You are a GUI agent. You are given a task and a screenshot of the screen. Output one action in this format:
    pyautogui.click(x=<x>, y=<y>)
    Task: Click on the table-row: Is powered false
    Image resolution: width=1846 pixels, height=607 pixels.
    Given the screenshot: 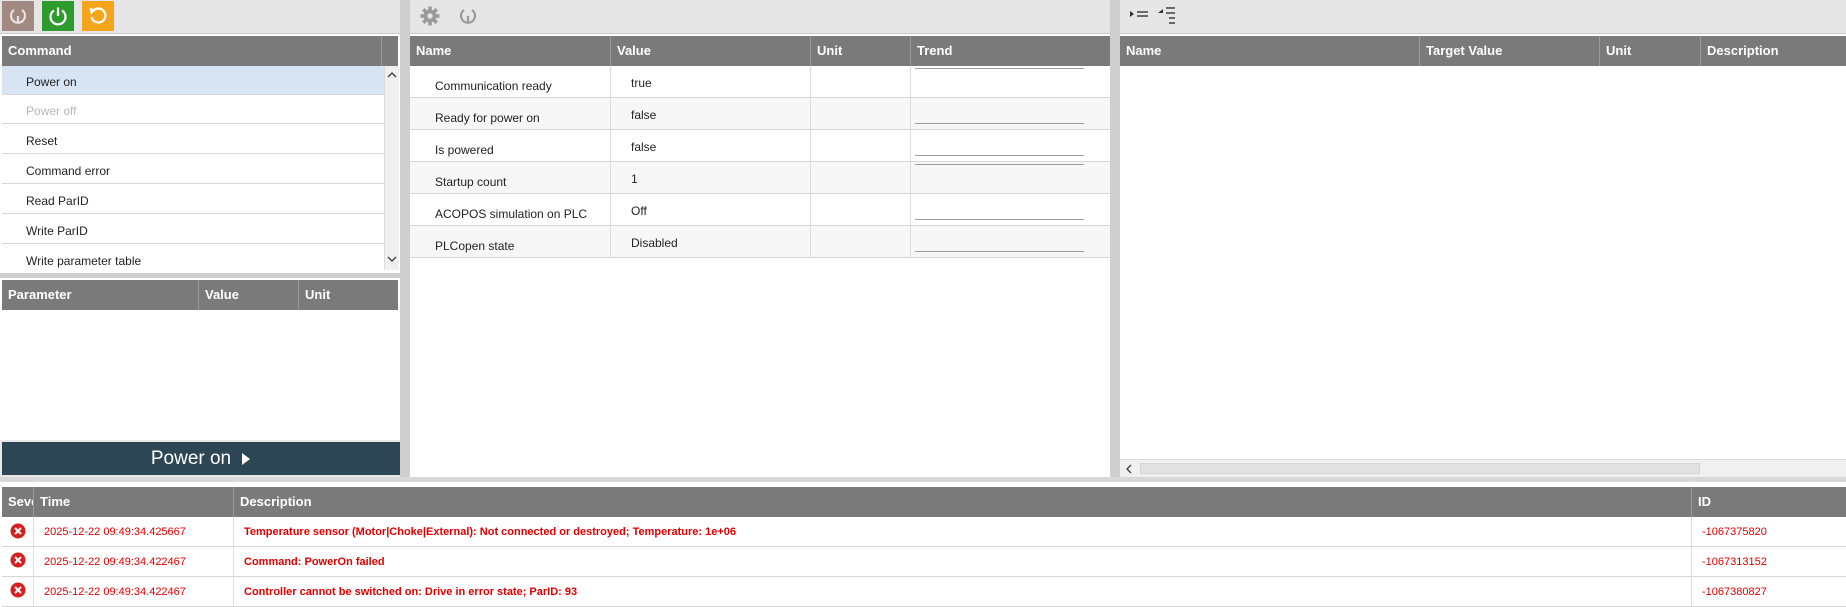 What is the action you would take?
    pyautogui.click(x=760, y=146)
    